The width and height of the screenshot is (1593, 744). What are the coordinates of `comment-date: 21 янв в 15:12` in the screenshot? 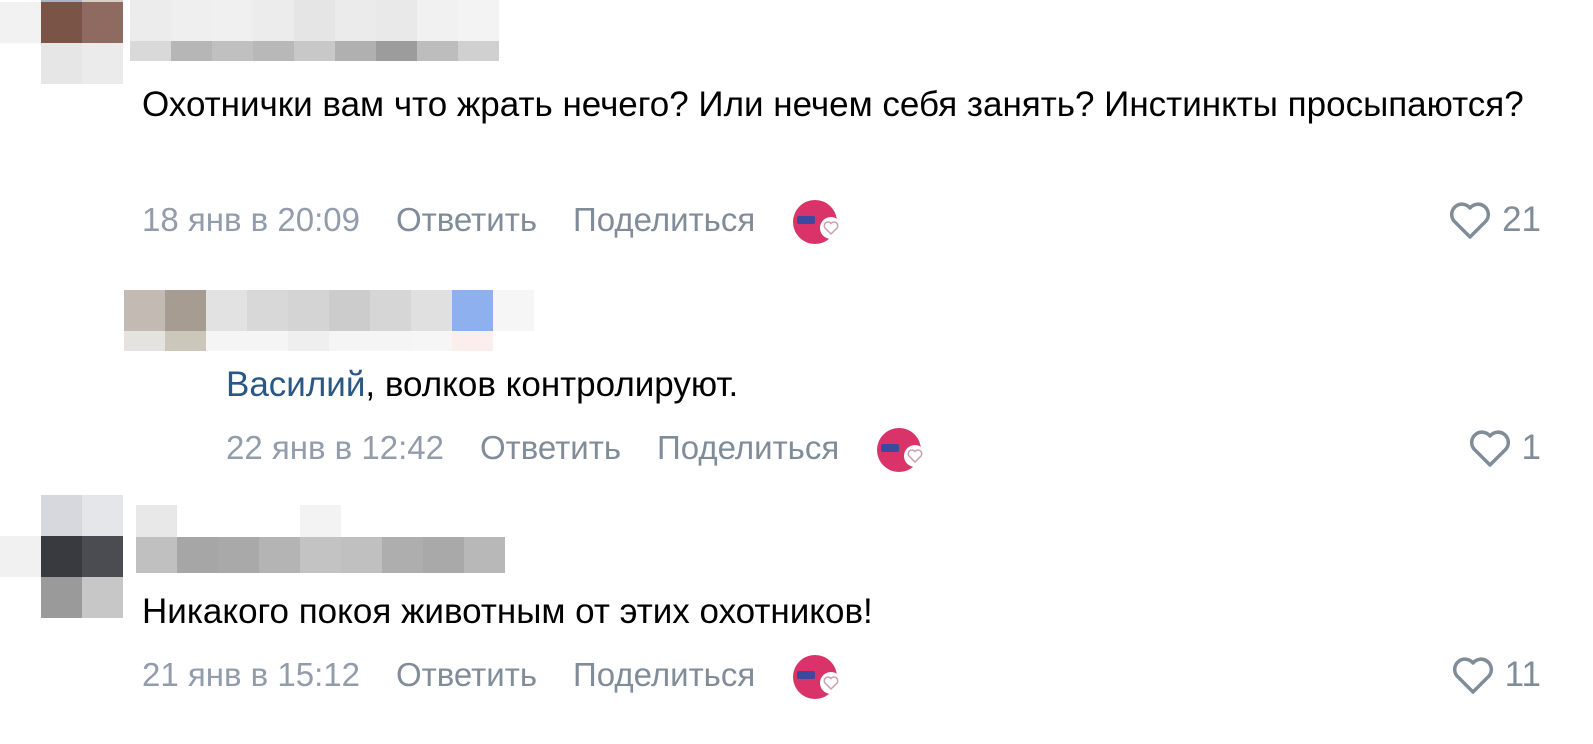 It's located at (251, 675).